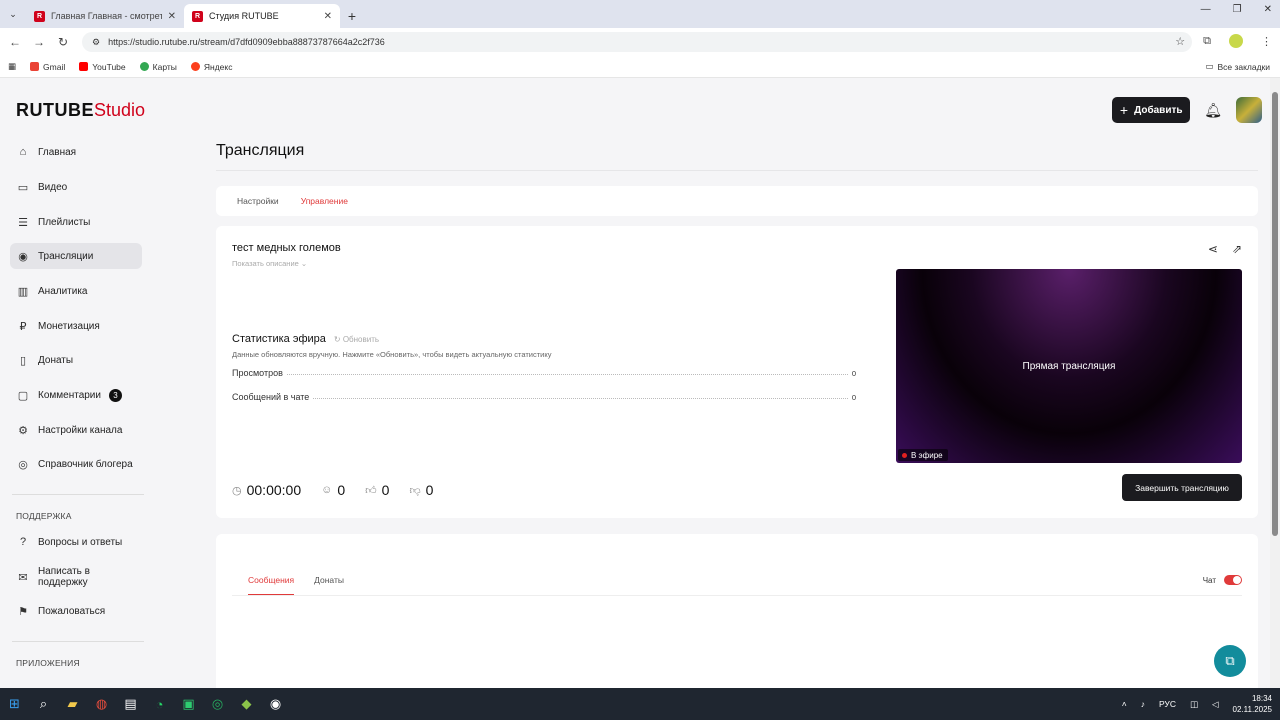 The height and width of the screenshot is (720, 1280). I want to click on whatsapp-icon: ◔, so click(159, 704).